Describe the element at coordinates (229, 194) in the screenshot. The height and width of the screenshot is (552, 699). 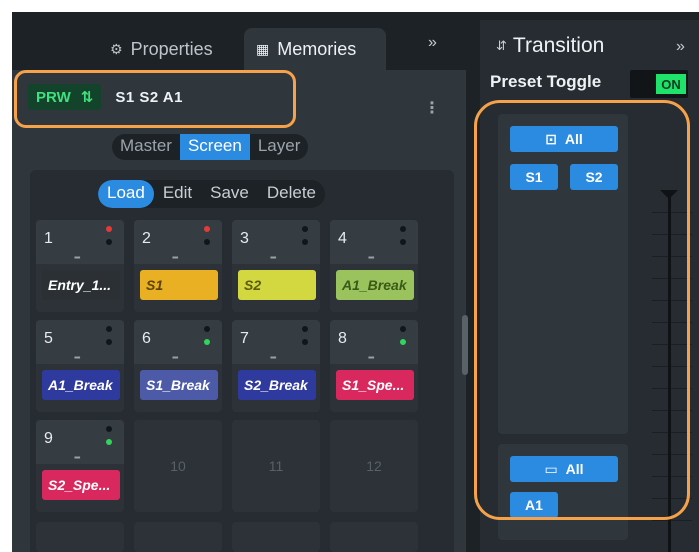
I see `action-save: Save` at that location.